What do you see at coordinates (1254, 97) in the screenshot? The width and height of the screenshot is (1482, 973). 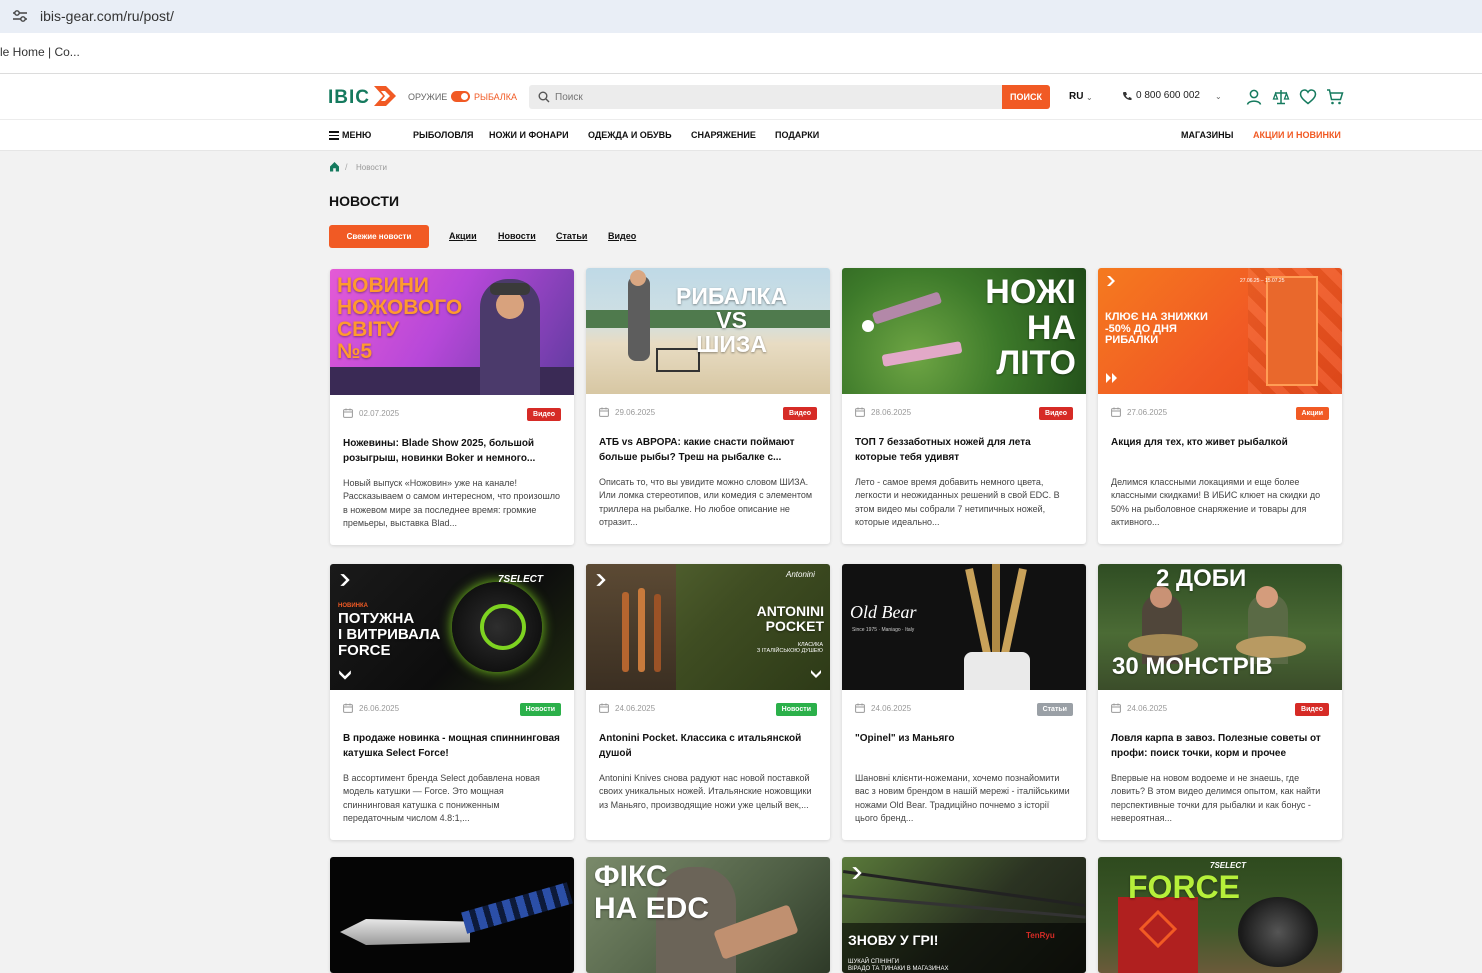 I see `user-icon` at bounding box center [1254, 97].